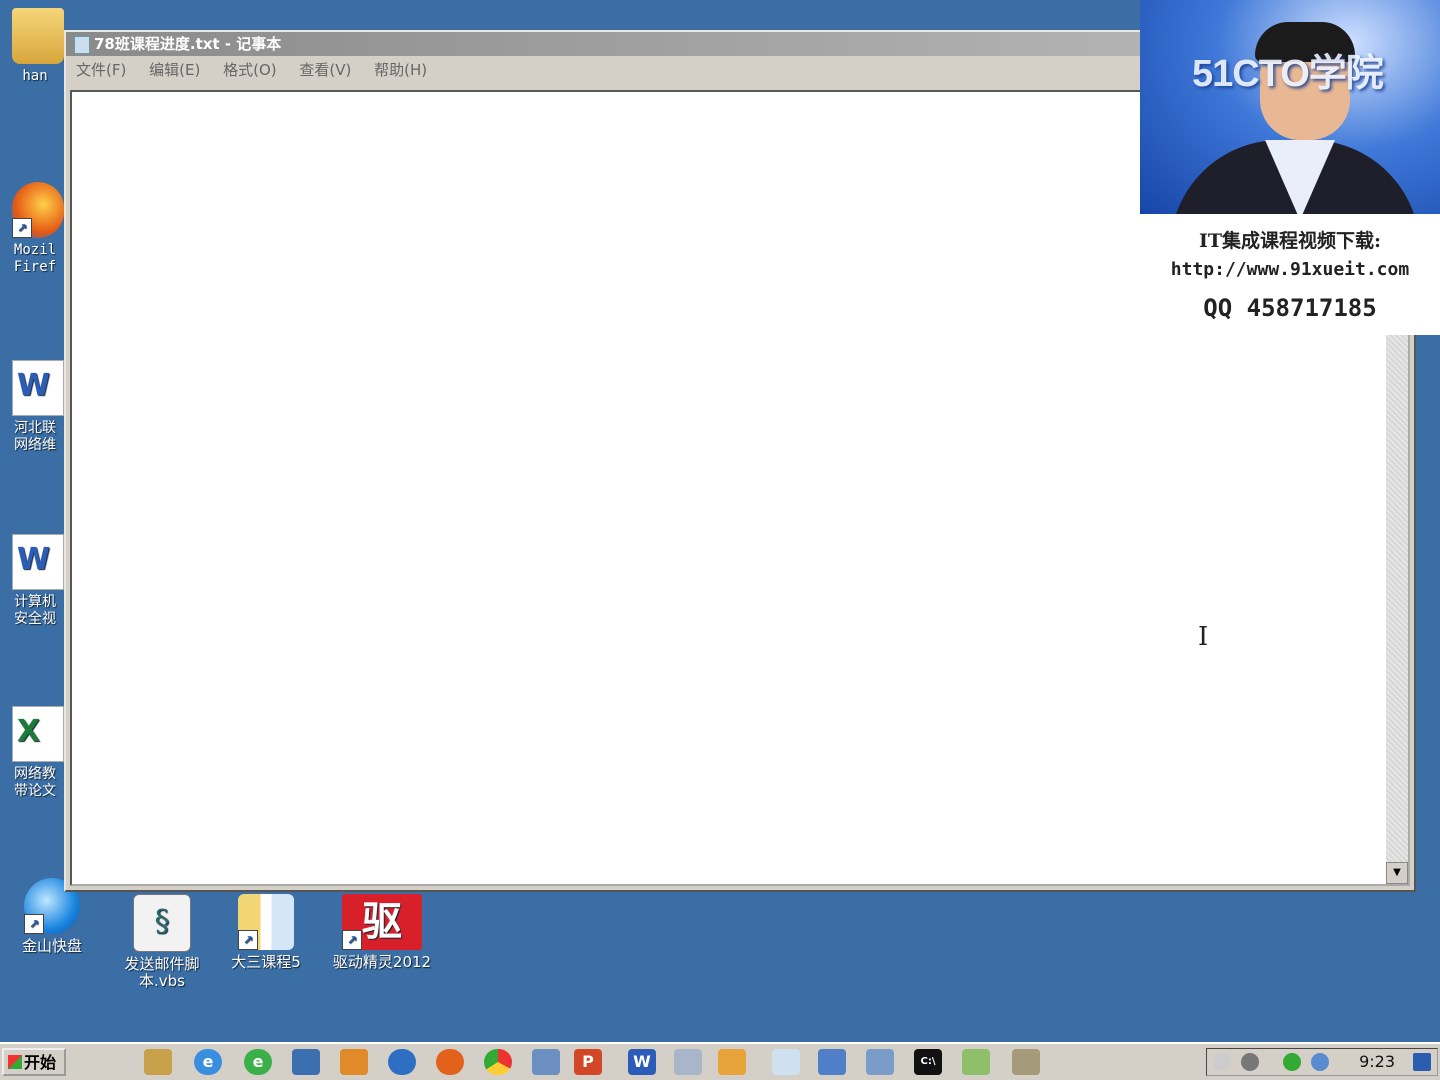 Image resolution: width=1440 pixels, height=1080 pixels. What do you see at coordinates (400, 70) in the screenshot?
I see `menu-help: 帮助(H)` at bounding box center [400, 70].